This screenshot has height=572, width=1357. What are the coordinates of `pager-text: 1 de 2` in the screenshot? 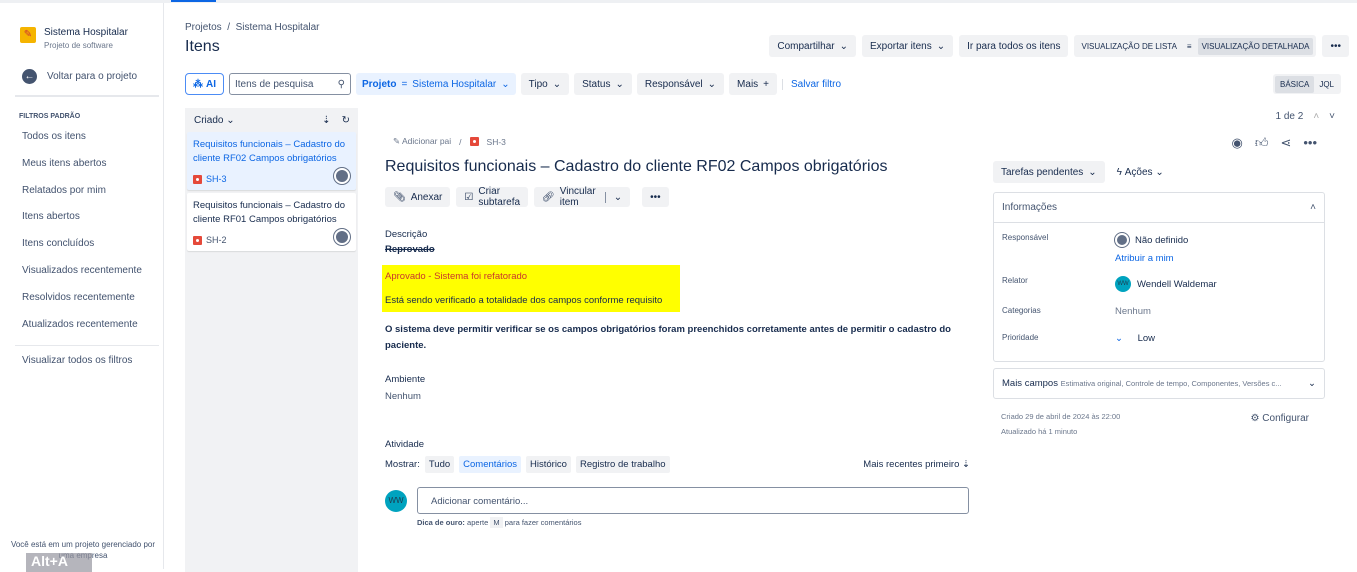 It's located at (1289, 116).